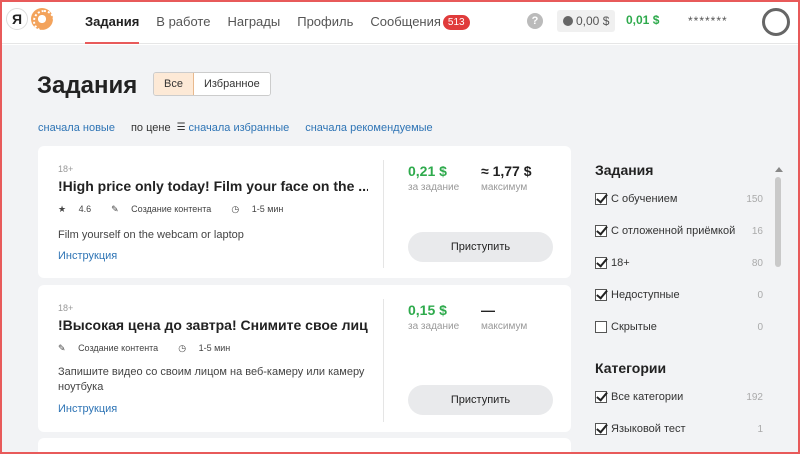  What do you see at coordinates (427, 310) in the screenshot?
I see `price-per-task: 0,15 $` at bounding box center [427, 310].